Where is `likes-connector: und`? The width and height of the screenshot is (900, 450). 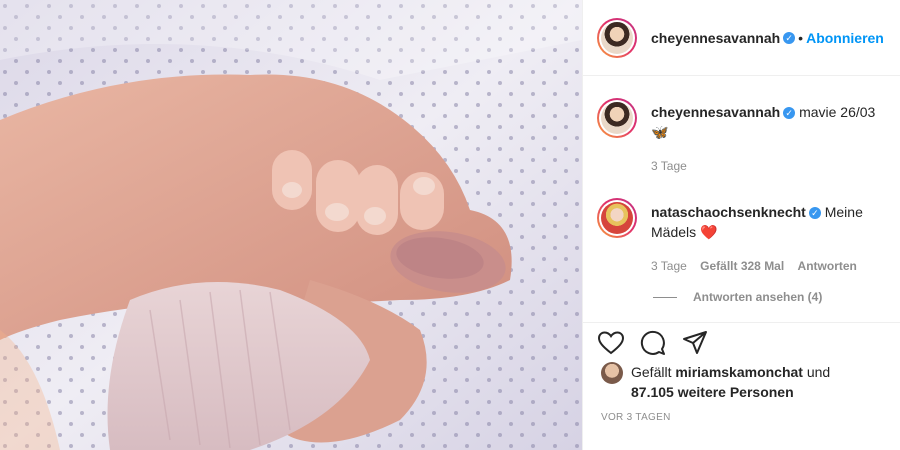 likes-connector: und is located at coordinates (818, 372).